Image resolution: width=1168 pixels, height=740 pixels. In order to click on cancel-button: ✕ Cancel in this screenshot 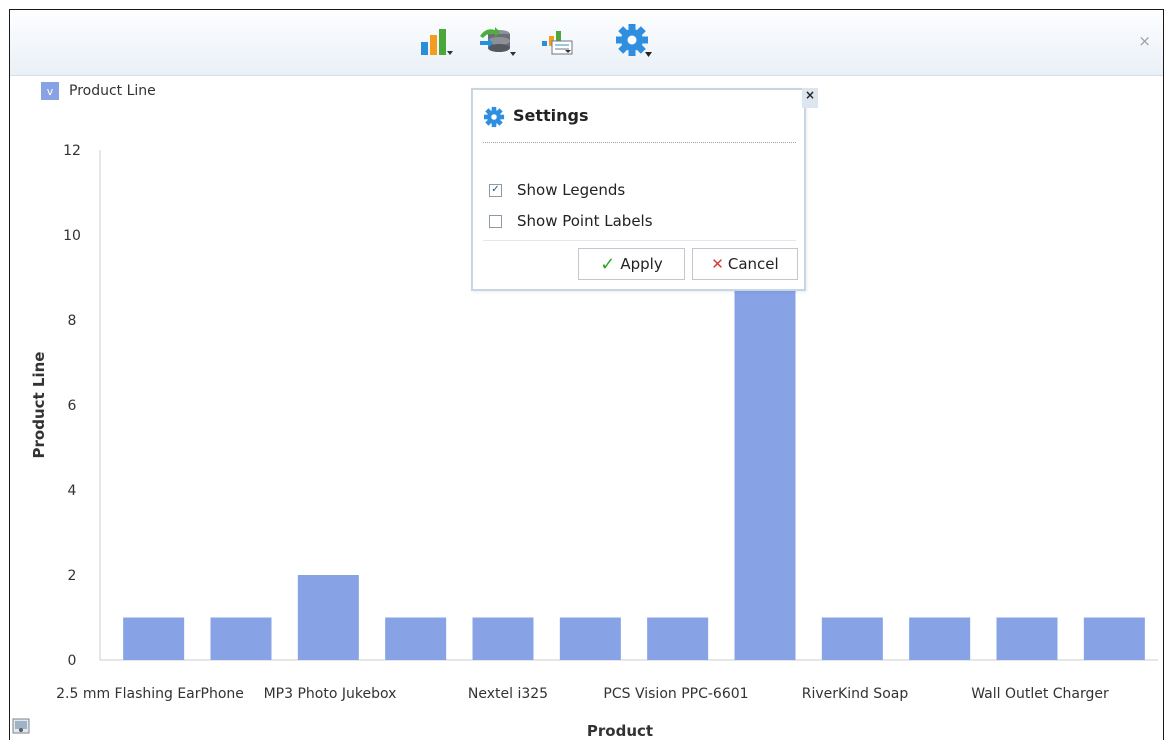, I will do `click(745, 264)`.